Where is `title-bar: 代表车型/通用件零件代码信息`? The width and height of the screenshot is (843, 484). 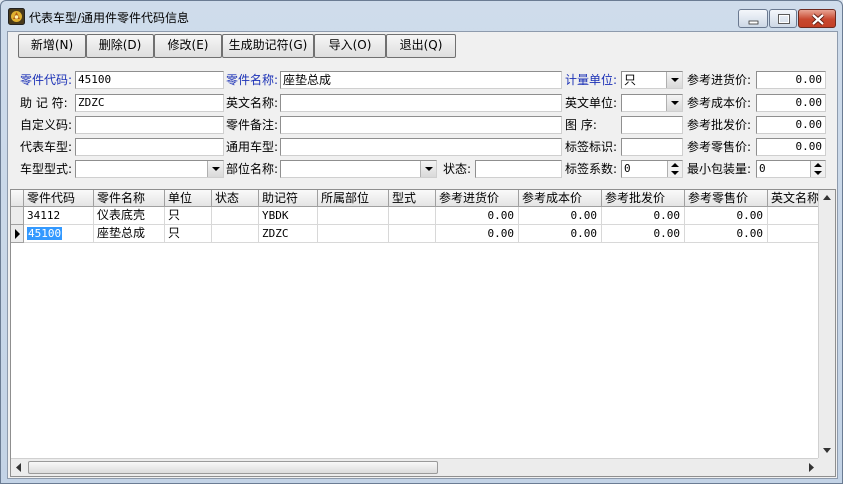
title-bar: 代表车型/通用件零件代码信息 is located at coordinates (421, 16).